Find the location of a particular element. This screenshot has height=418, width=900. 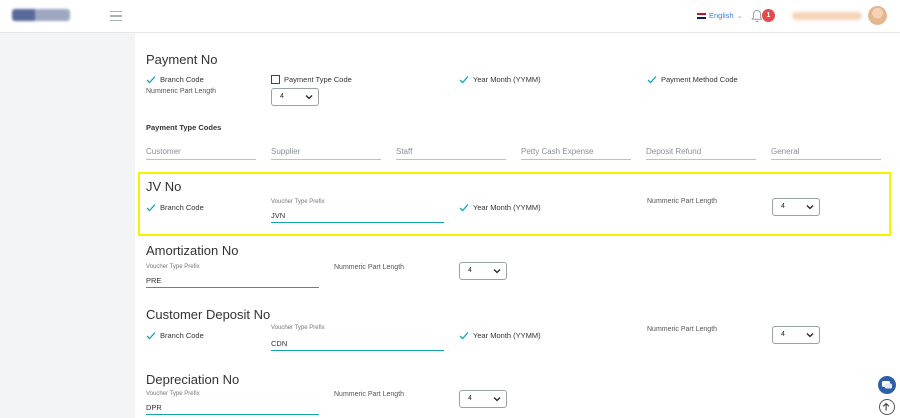

language-selector: English ⌄ is located at coordinates (719, 15).